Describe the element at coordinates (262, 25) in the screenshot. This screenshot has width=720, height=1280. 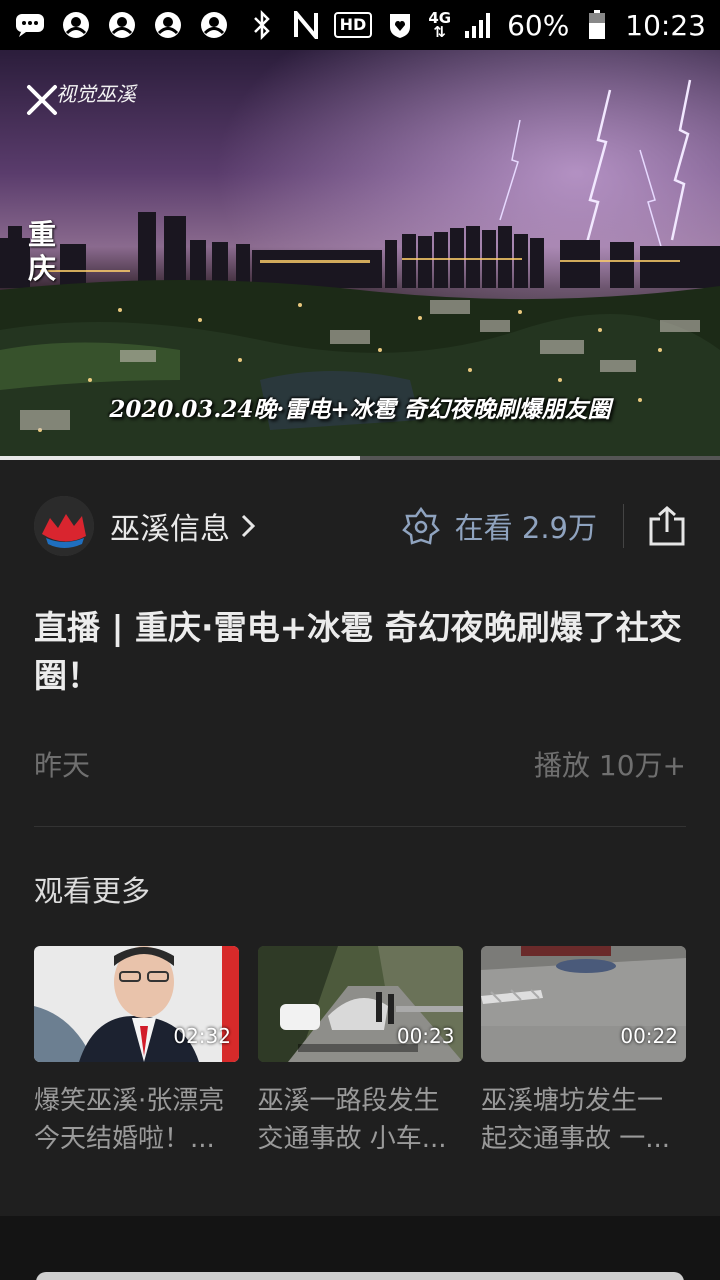
I see `bluetooth-icon` at that location.